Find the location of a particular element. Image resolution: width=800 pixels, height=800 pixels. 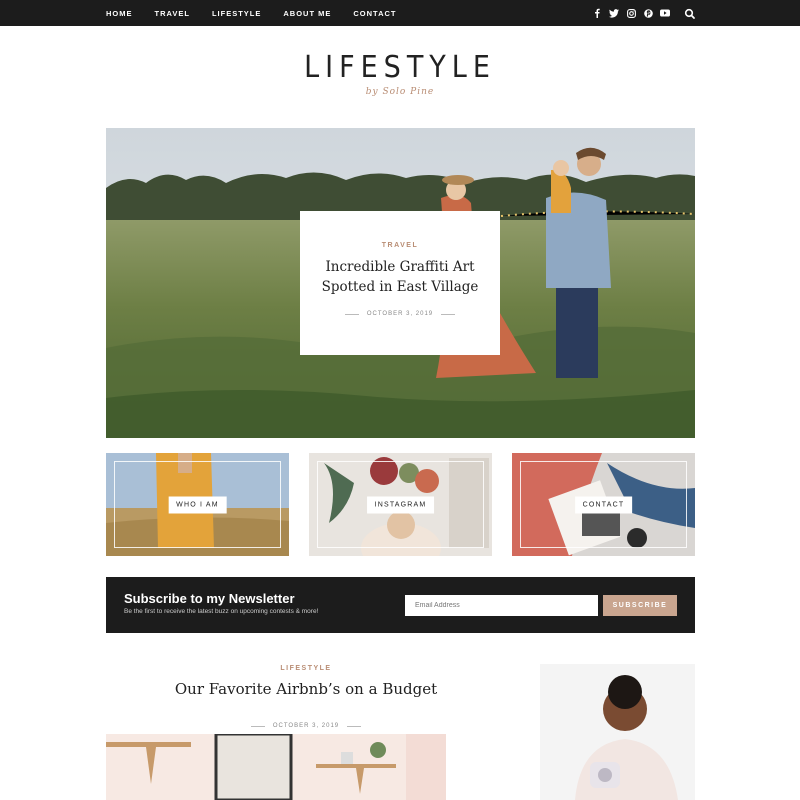

post-category: LIFESTYLE is located at coordinates (306, 668).